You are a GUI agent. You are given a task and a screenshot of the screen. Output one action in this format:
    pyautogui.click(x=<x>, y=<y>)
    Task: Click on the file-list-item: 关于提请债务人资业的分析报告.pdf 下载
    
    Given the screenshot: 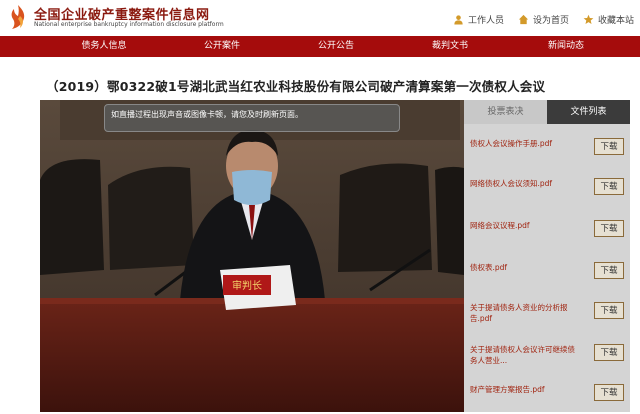 What is the action you would take?
    pyautogui.click(x=547, y=313)
    